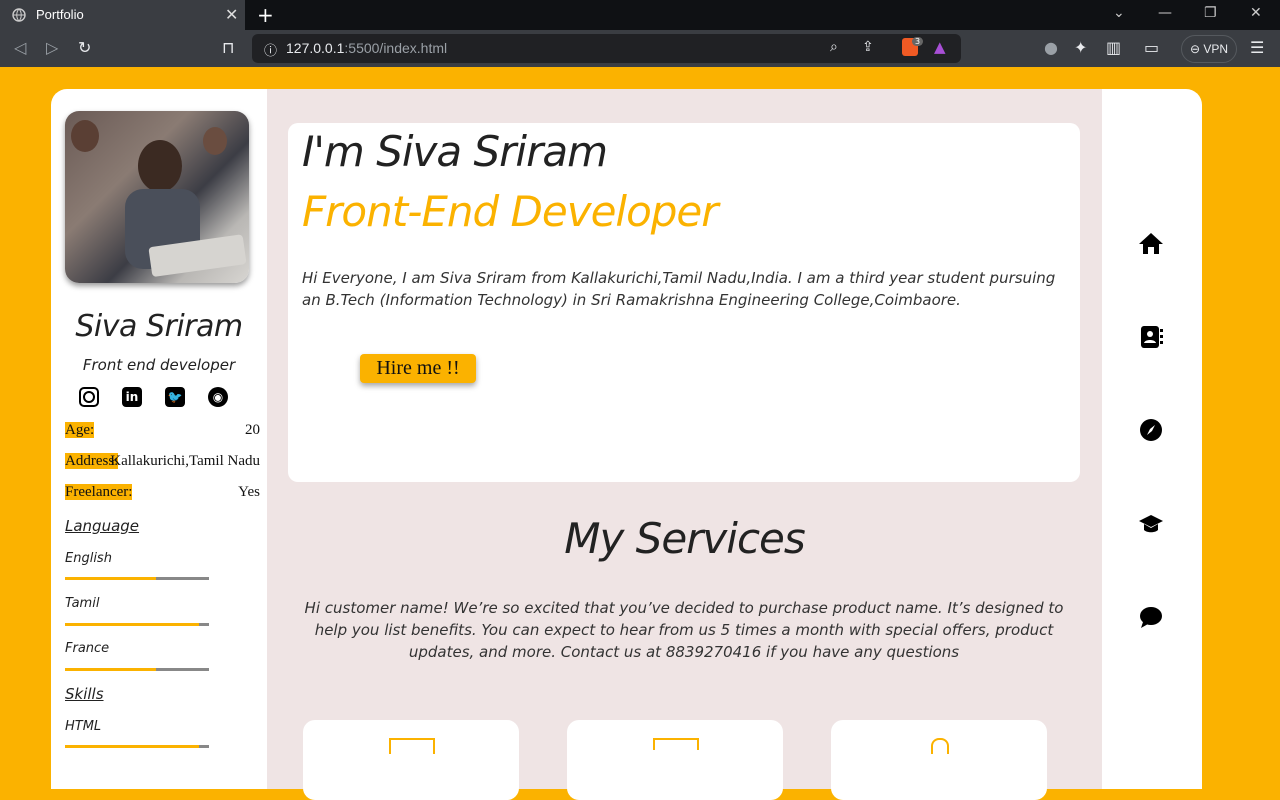 The image size is (1280, 800). Describe the element at coordinates (1113, 47) in the screenshot. I see `sidebar-icon: ▥` at that location.